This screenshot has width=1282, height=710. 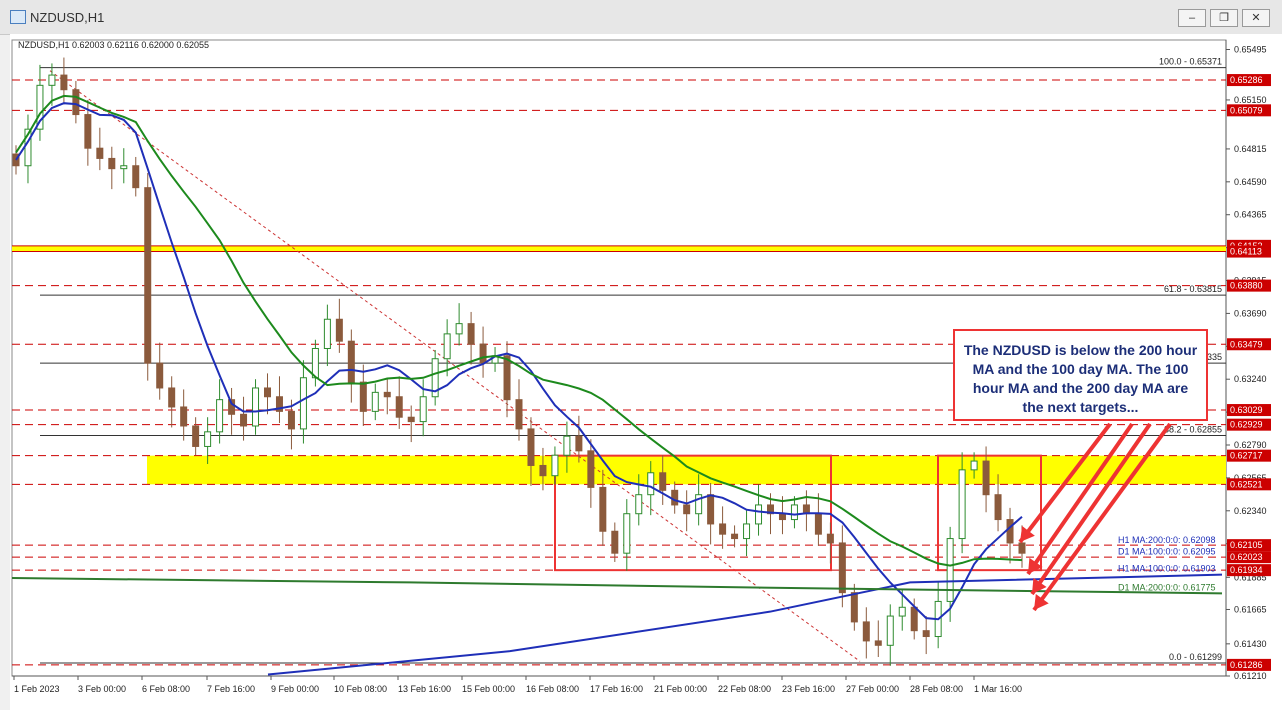 What do you see at coordinates (424, 689) in the screenshot?
I see `x-tick-label: 13 Feb 16:00` at bounding box center [424, 689].